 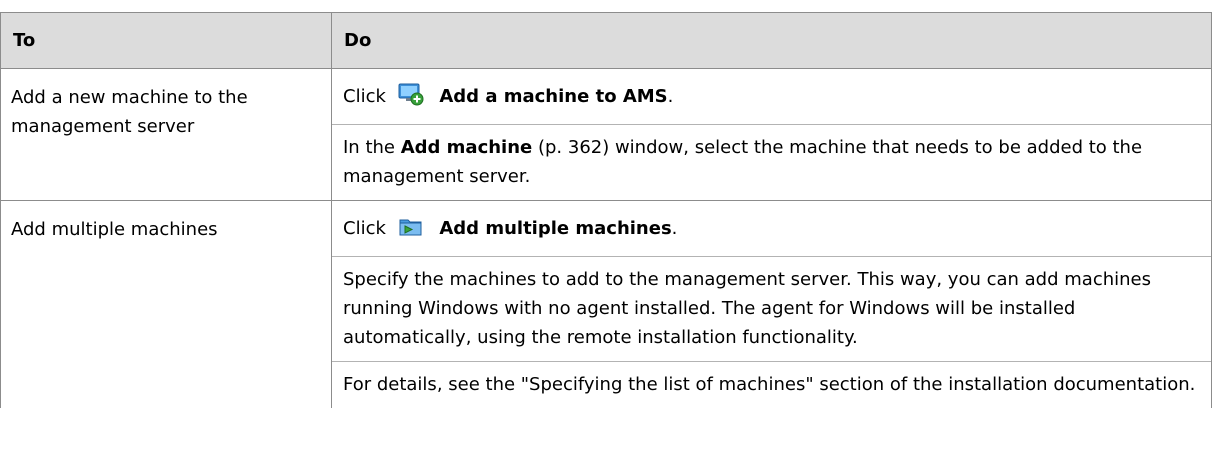 I want to click on add-machine-icon, so click(x=411, y=98).